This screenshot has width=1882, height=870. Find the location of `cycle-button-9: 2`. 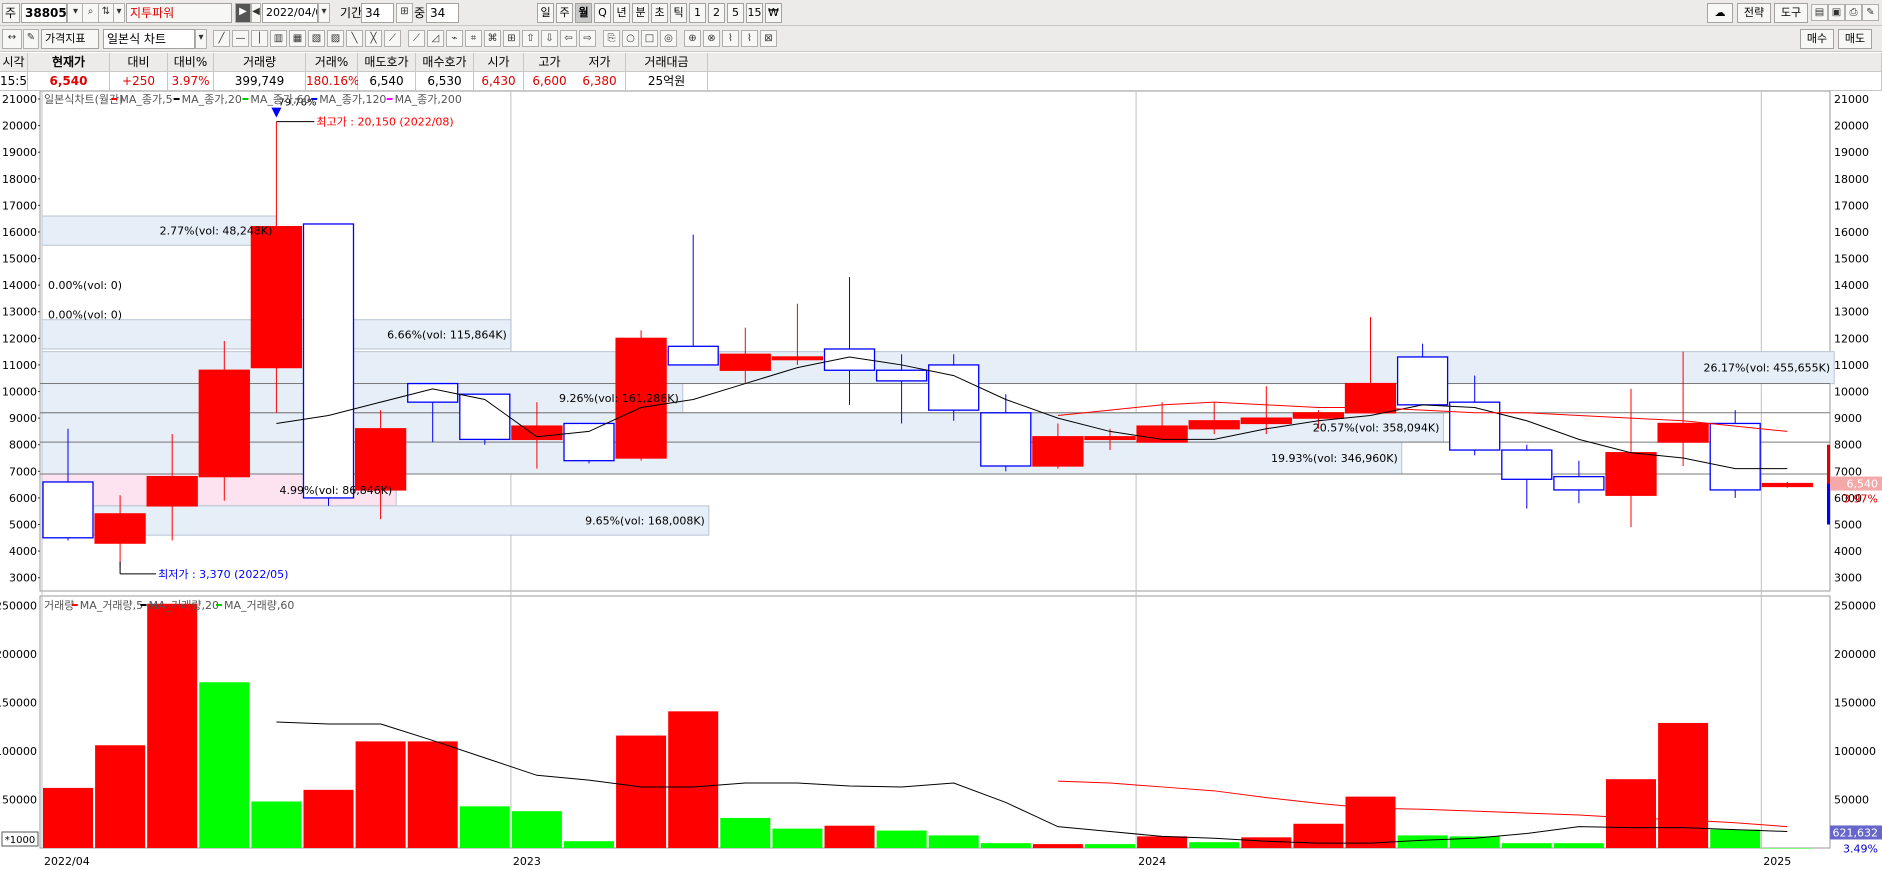

cycle-button-9: 2 is located at coordinates (716, 13).